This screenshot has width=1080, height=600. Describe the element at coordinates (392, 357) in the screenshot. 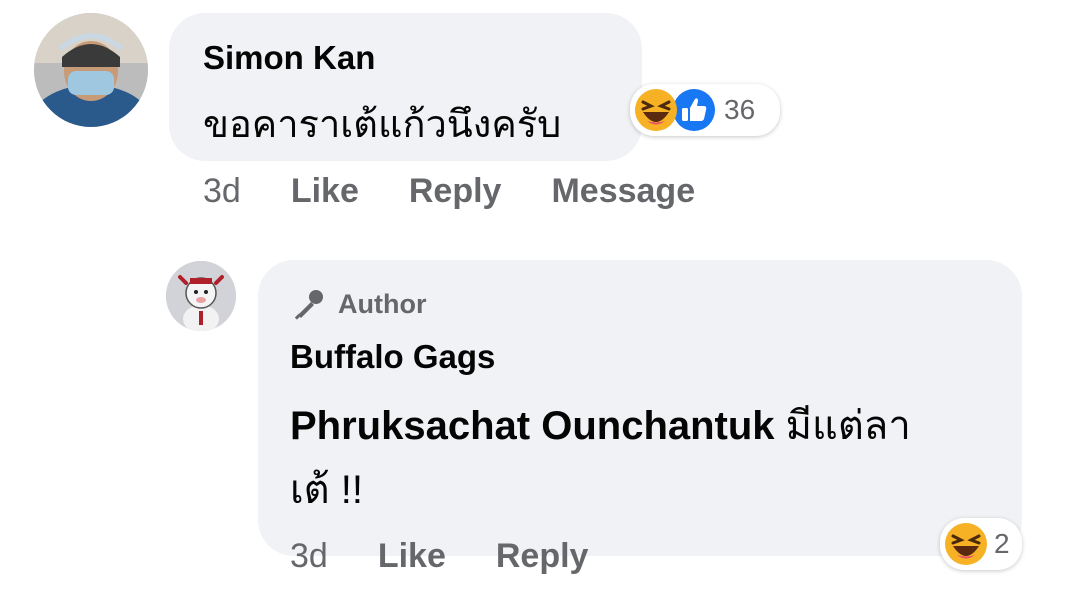

I see `comment-author: Buffalo Gags` at that location.